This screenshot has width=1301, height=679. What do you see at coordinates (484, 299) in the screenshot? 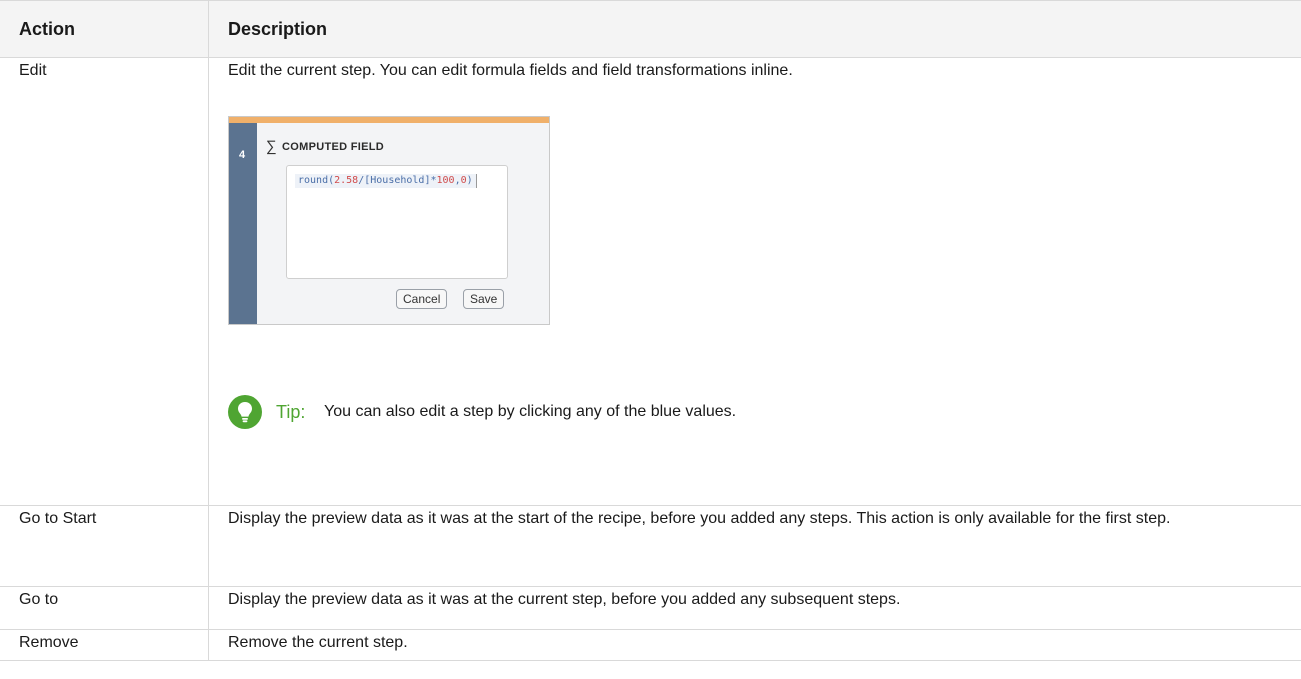
I see `save-button: Save` at bounding box center [484, 299].